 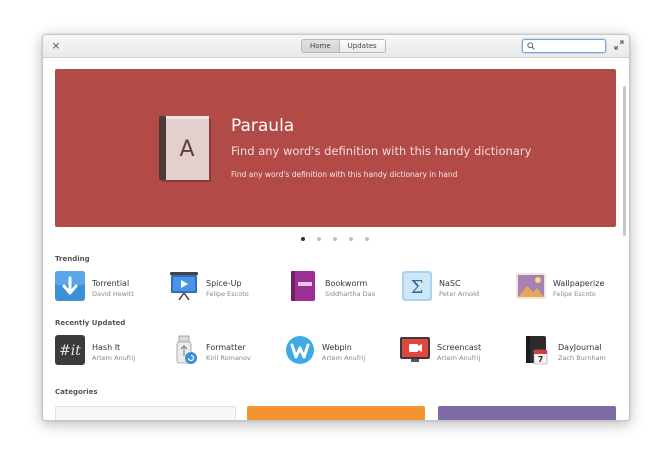 I want to click on app-name: Spice-Up, so click(x=224, y=283).